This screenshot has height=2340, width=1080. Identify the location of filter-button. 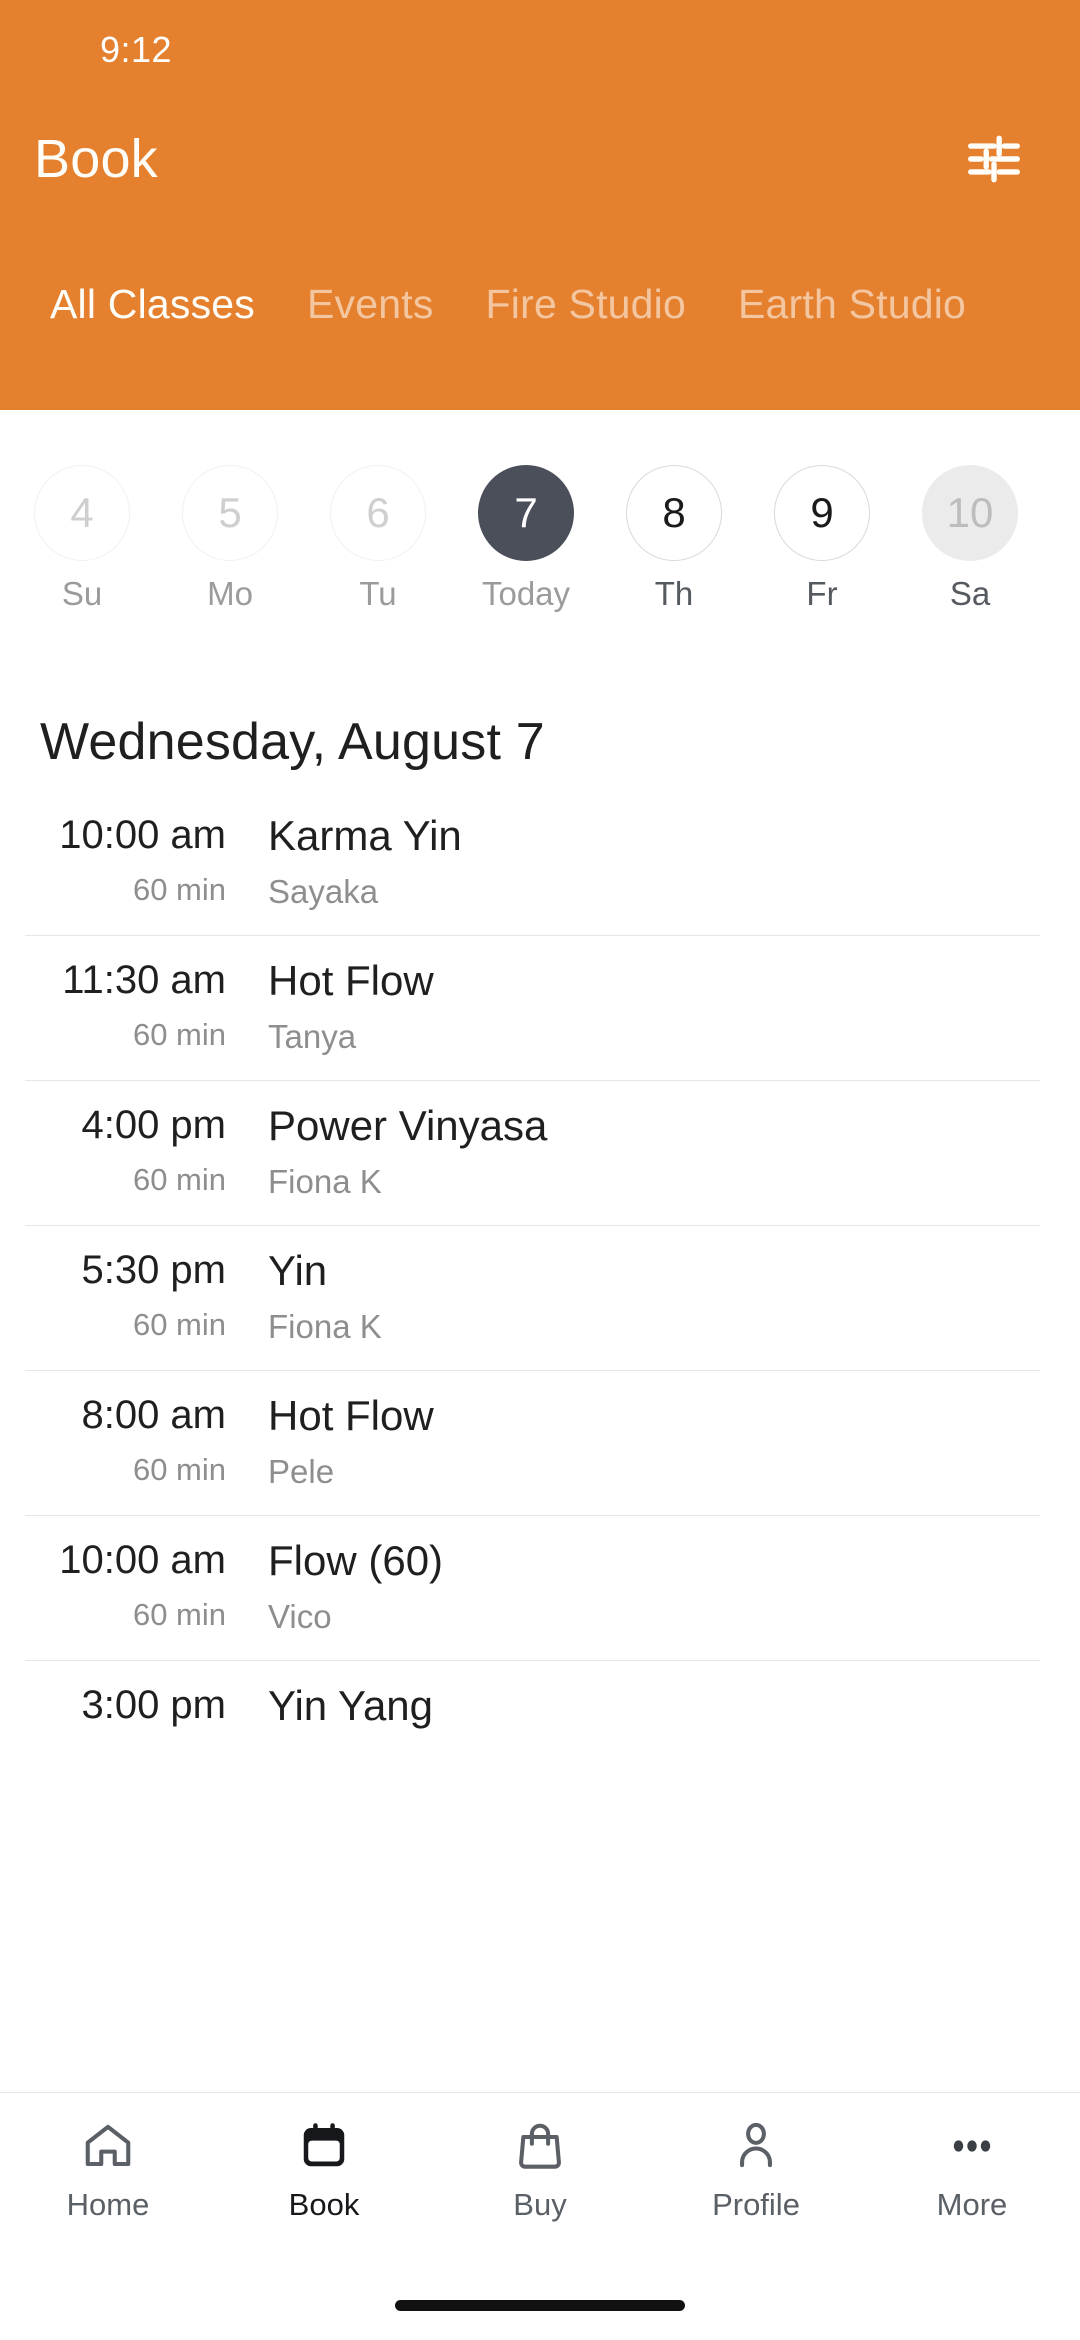
(994, 159).